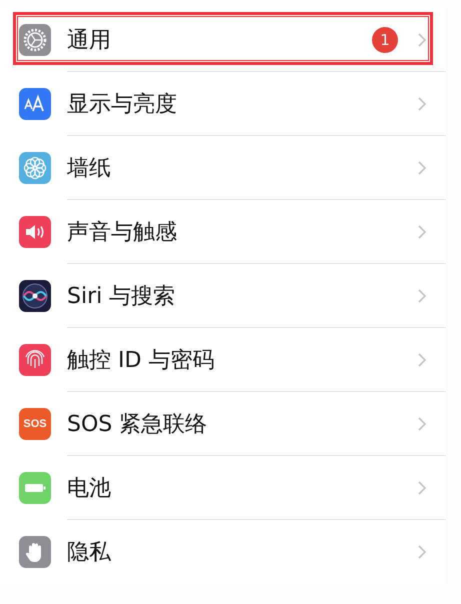  What do you see at coordinates (89, 40) in the screenshot?
I see `setting-label: 通用` at bounding box center [89, 40].